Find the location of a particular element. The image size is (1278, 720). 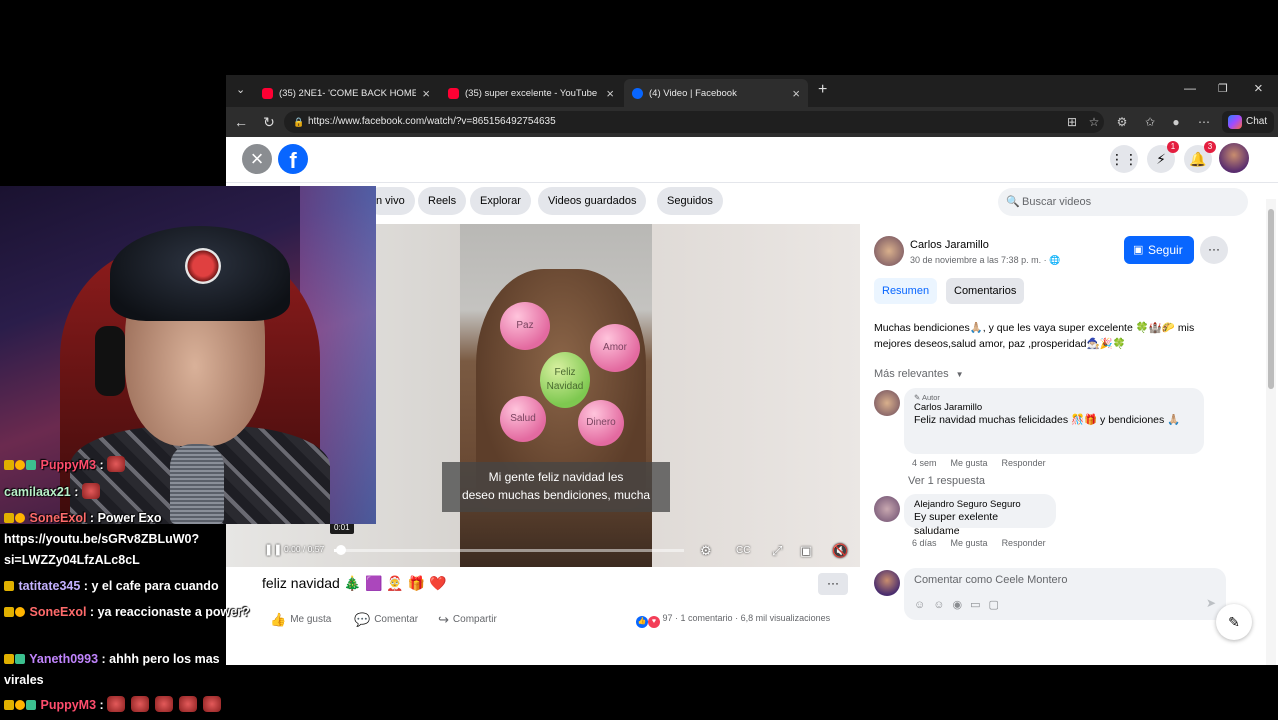

captions-icon: CC is located at coordinates (743, 550).